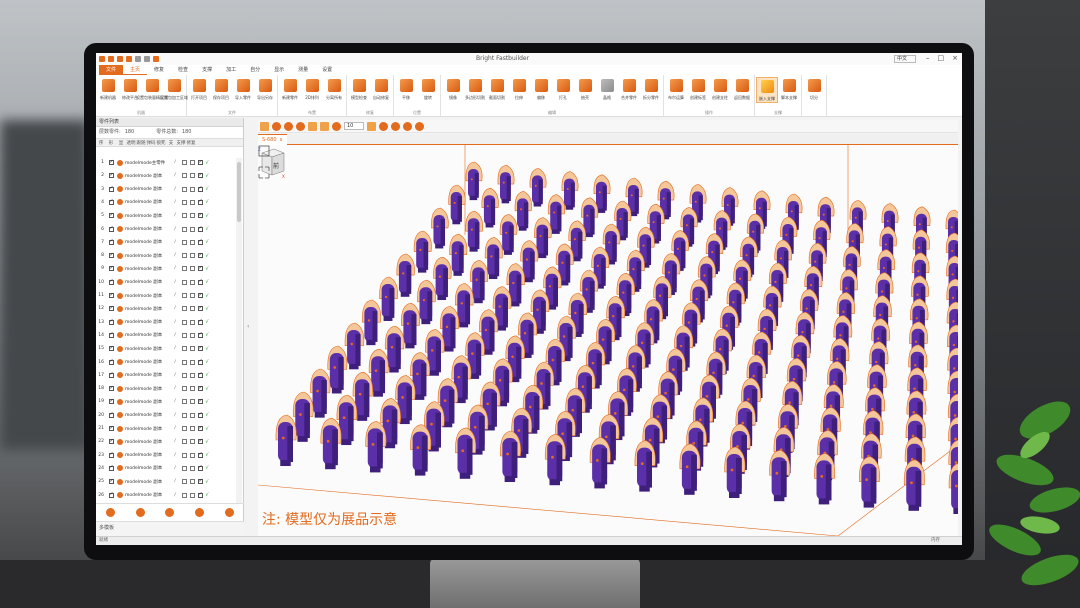  Describe the element at coordinates (629, 89) in the screenshot. I see `ribbon-button-5-8: 合并零件` at that location.